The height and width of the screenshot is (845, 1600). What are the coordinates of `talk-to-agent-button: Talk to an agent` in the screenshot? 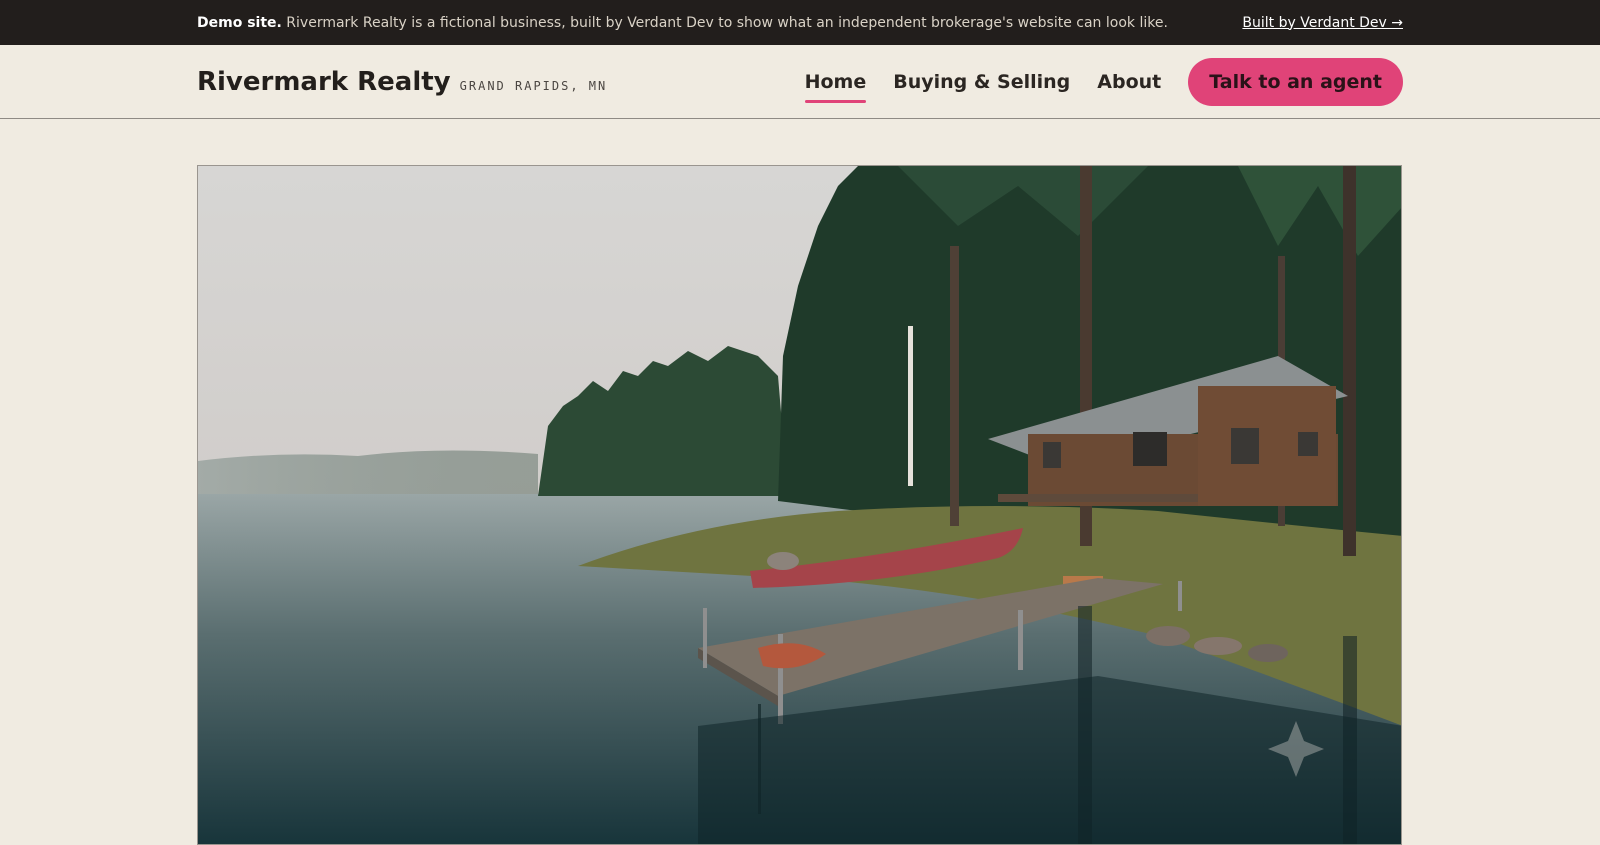 It's located at (1295, 81).